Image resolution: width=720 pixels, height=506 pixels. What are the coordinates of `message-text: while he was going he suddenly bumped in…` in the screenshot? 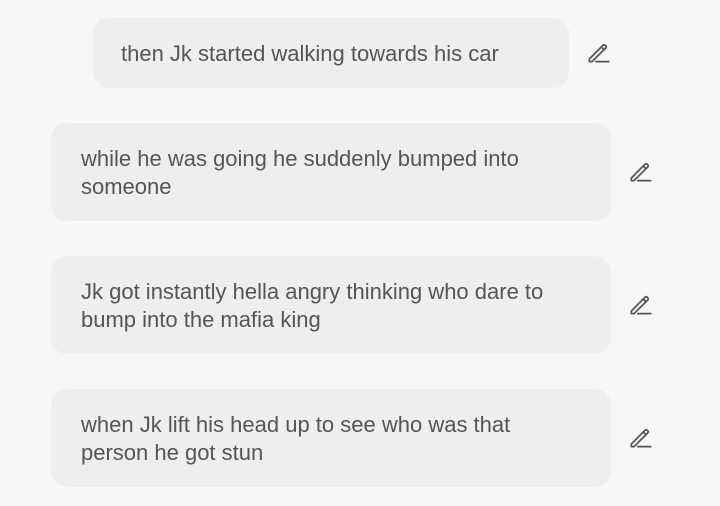 It's located at (300, 172).